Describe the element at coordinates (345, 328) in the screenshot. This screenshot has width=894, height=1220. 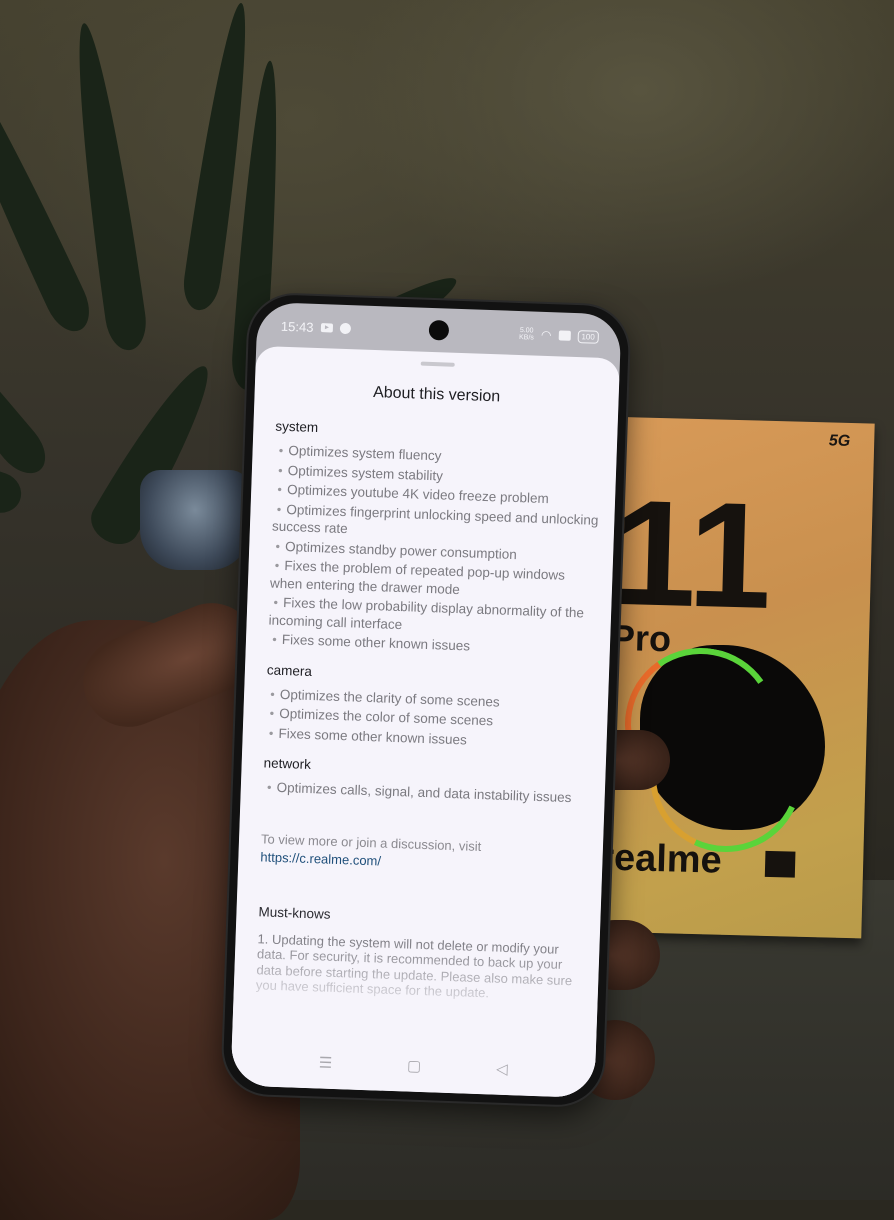
I see `spotify-icon` at that location.